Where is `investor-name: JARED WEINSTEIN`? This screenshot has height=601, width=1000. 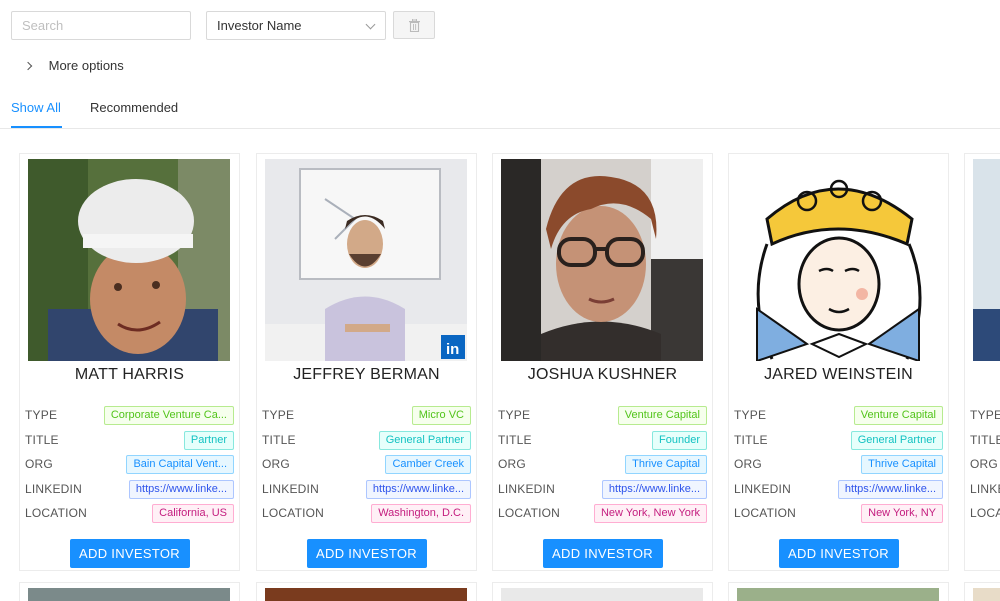
investor-name: JARED WEINSTEIN is located at coordinates (838, 374).